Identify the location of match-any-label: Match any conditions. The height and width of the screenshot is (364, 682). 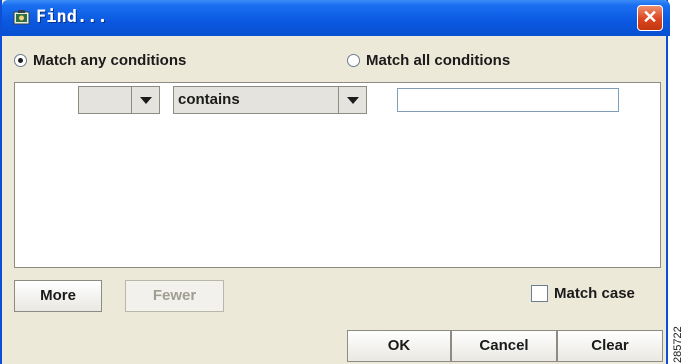
(110, 60).